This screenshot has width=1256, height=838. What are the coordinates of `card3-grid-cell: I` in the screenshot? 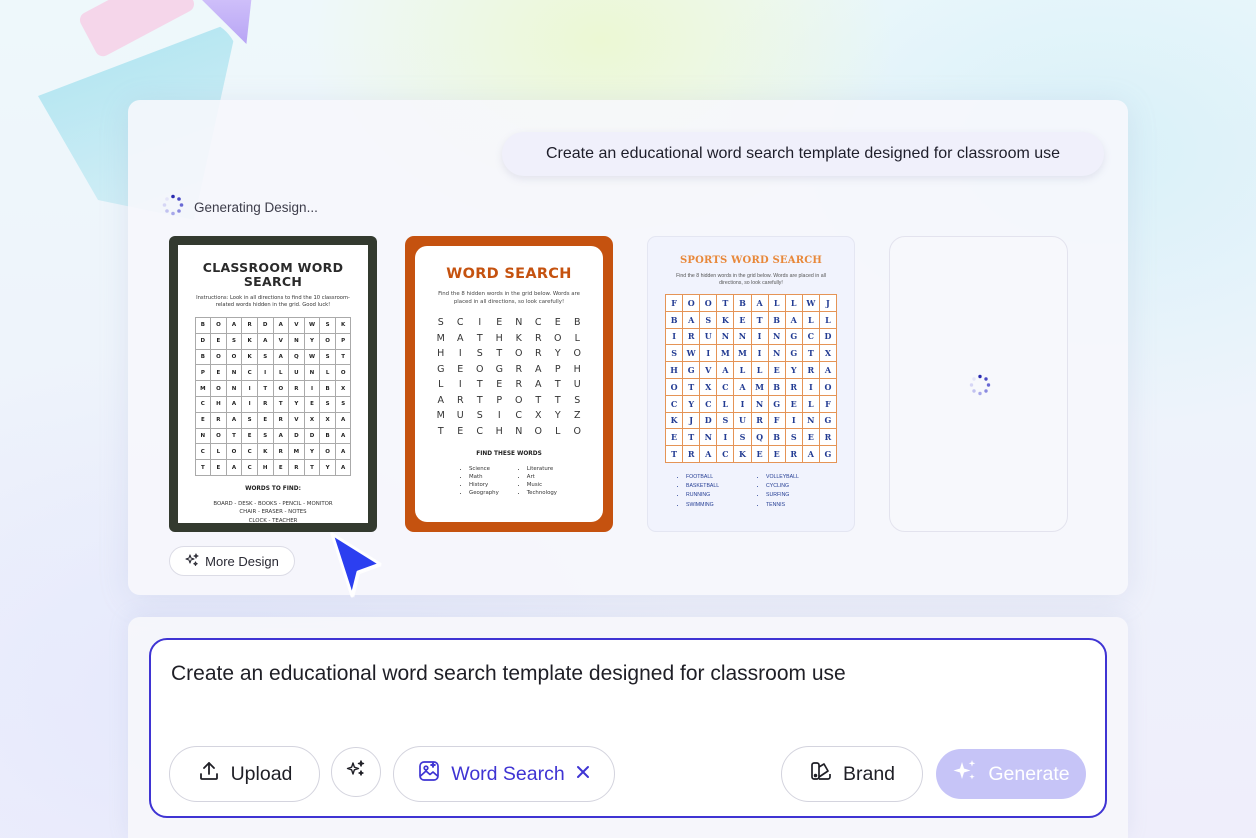 It's located at (674, 336).